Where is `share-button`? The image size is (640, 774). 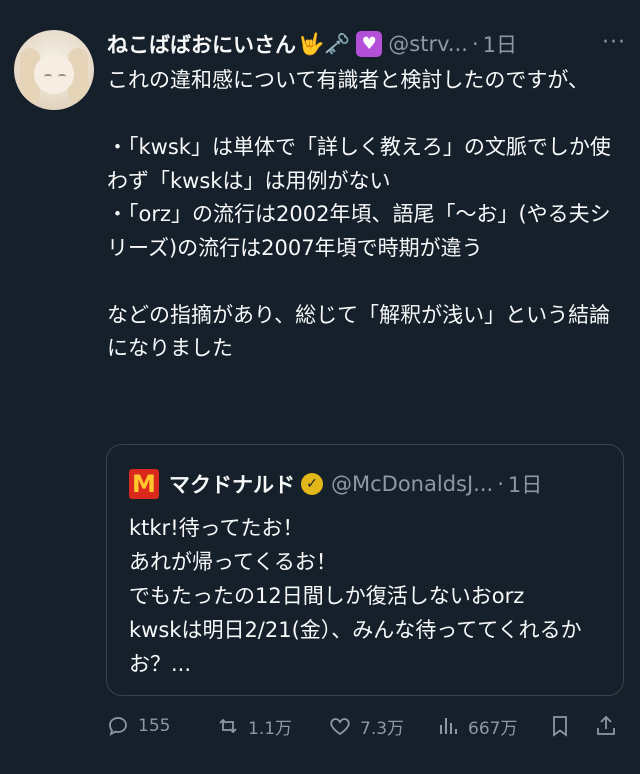
share-button is located at coordinates (610, 726).